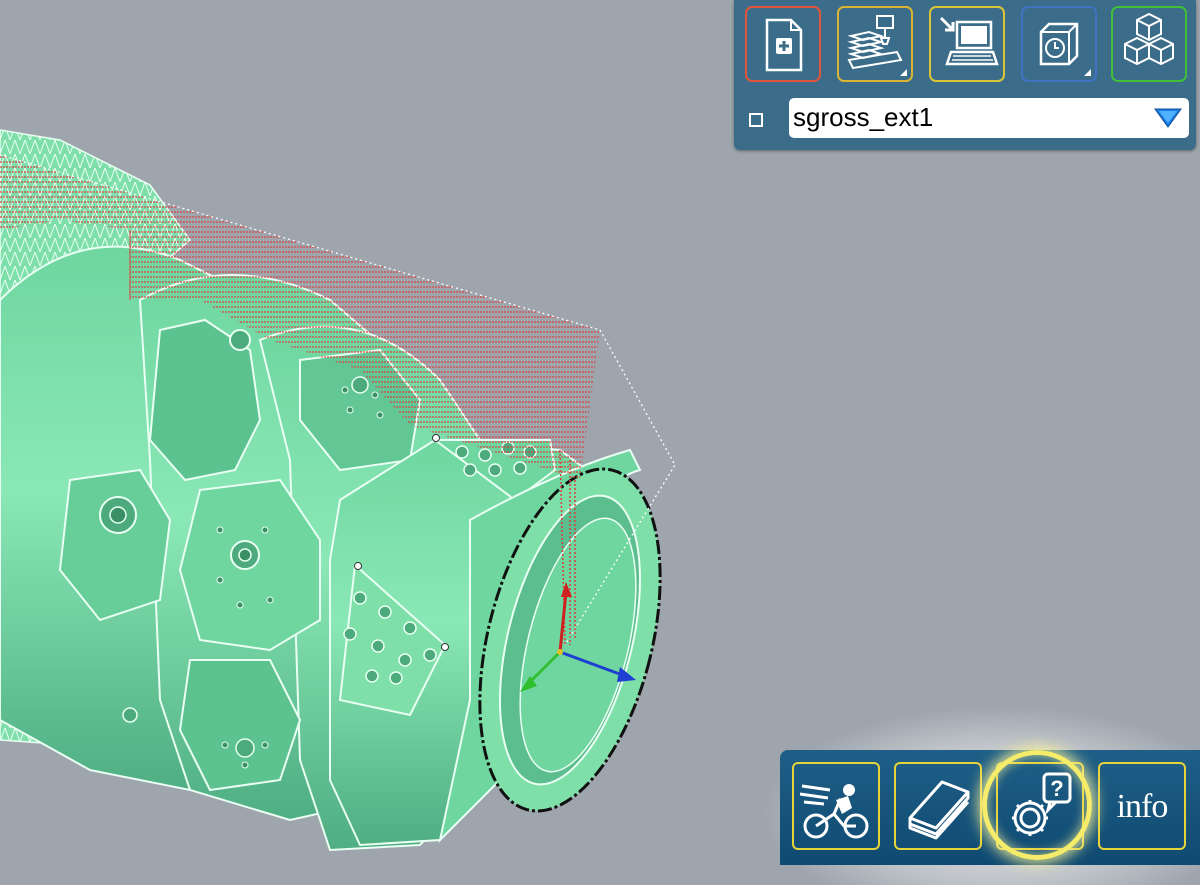 This screenshot has height=885, width=1200. Describe the element at coordinates (1168, 118) in the screenshot. I see `chevron-down-icon` at that location.